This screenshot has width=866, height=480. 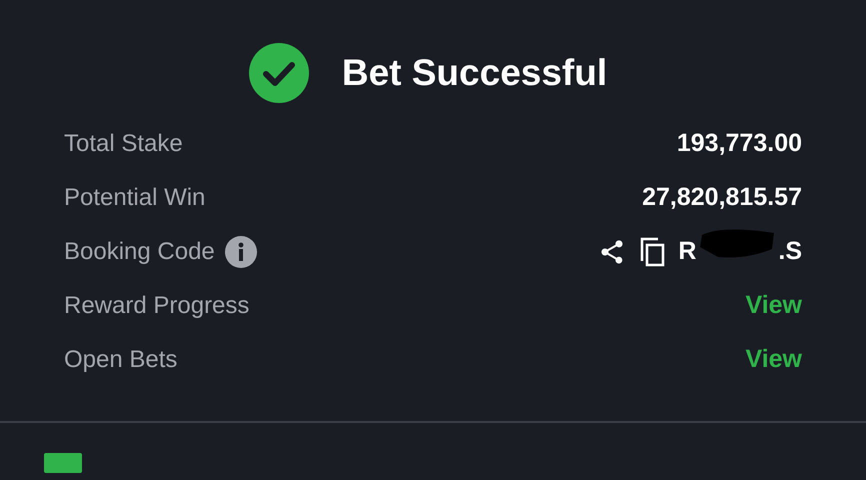 What do you see at coordinates (123, 144) in the screenshot?
I see `row-label: Total Stake` at bounding box center [123, 144].